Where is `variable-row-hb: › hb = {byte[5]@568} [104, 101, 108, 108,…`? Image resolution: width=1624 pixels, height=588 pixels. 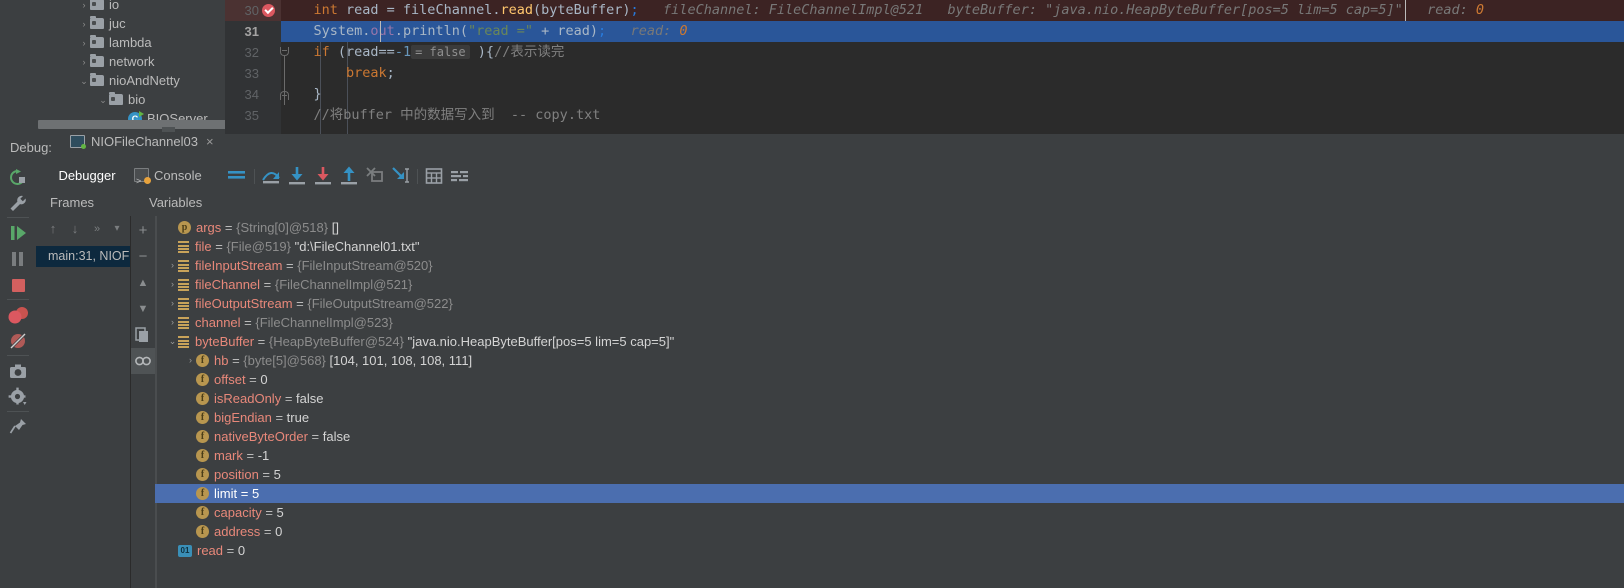
variable-row-hb: › hb = {byte[5]@568} [104, 101, 108, 108,… is located at coordinates (889, 360).